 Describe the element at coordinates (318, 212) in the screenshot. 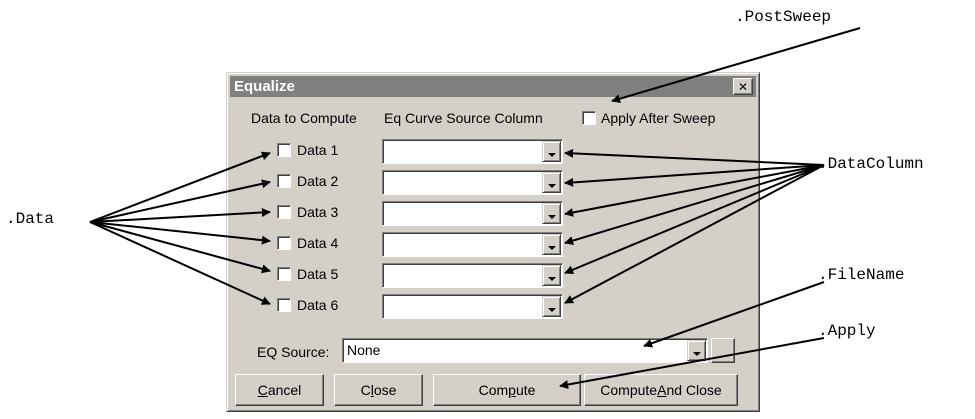

I see `data-3-label: Data 3` at that location.